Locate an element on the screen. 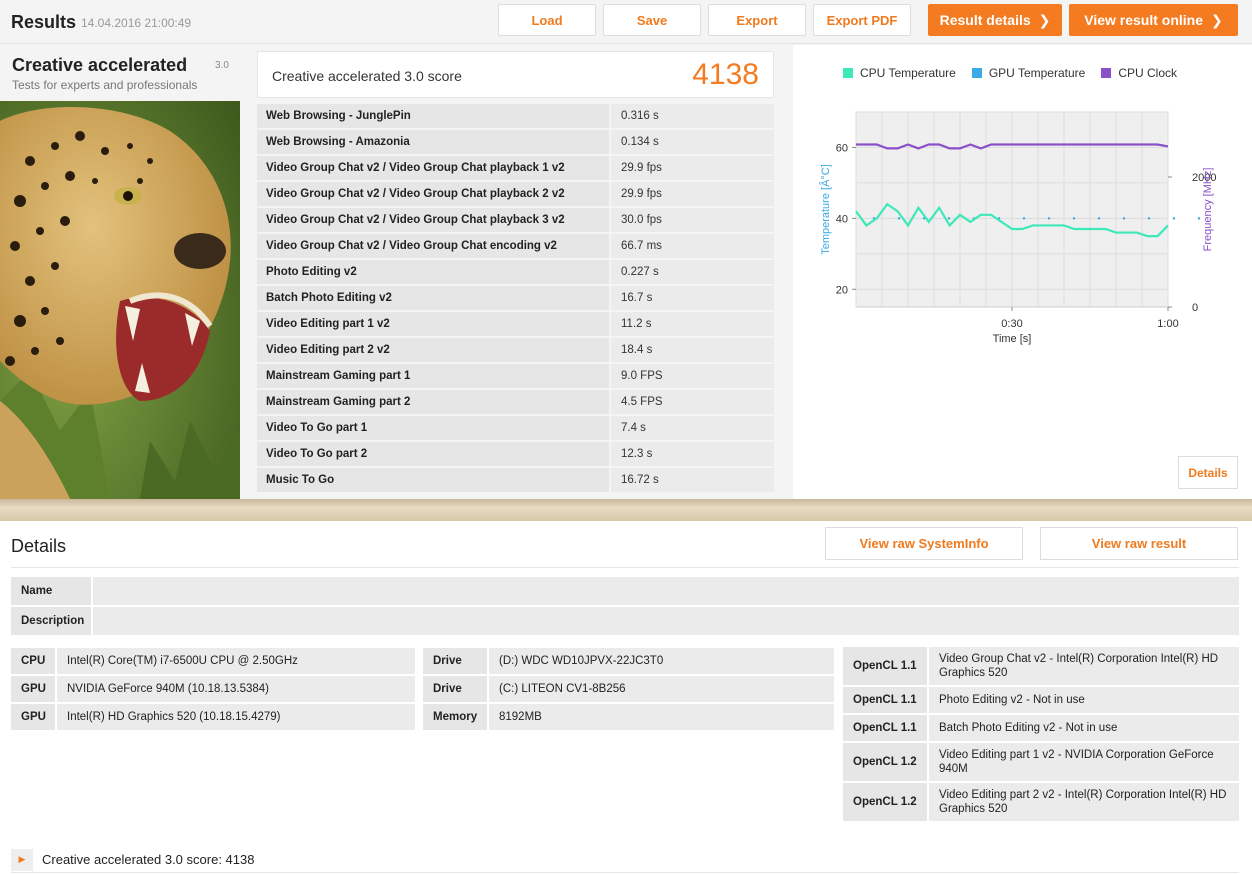 The height and width of the screenshot is (874, 1252). view-raw-systeminfo-button: View raw SystemInfo is located at coordinates (924, 543).